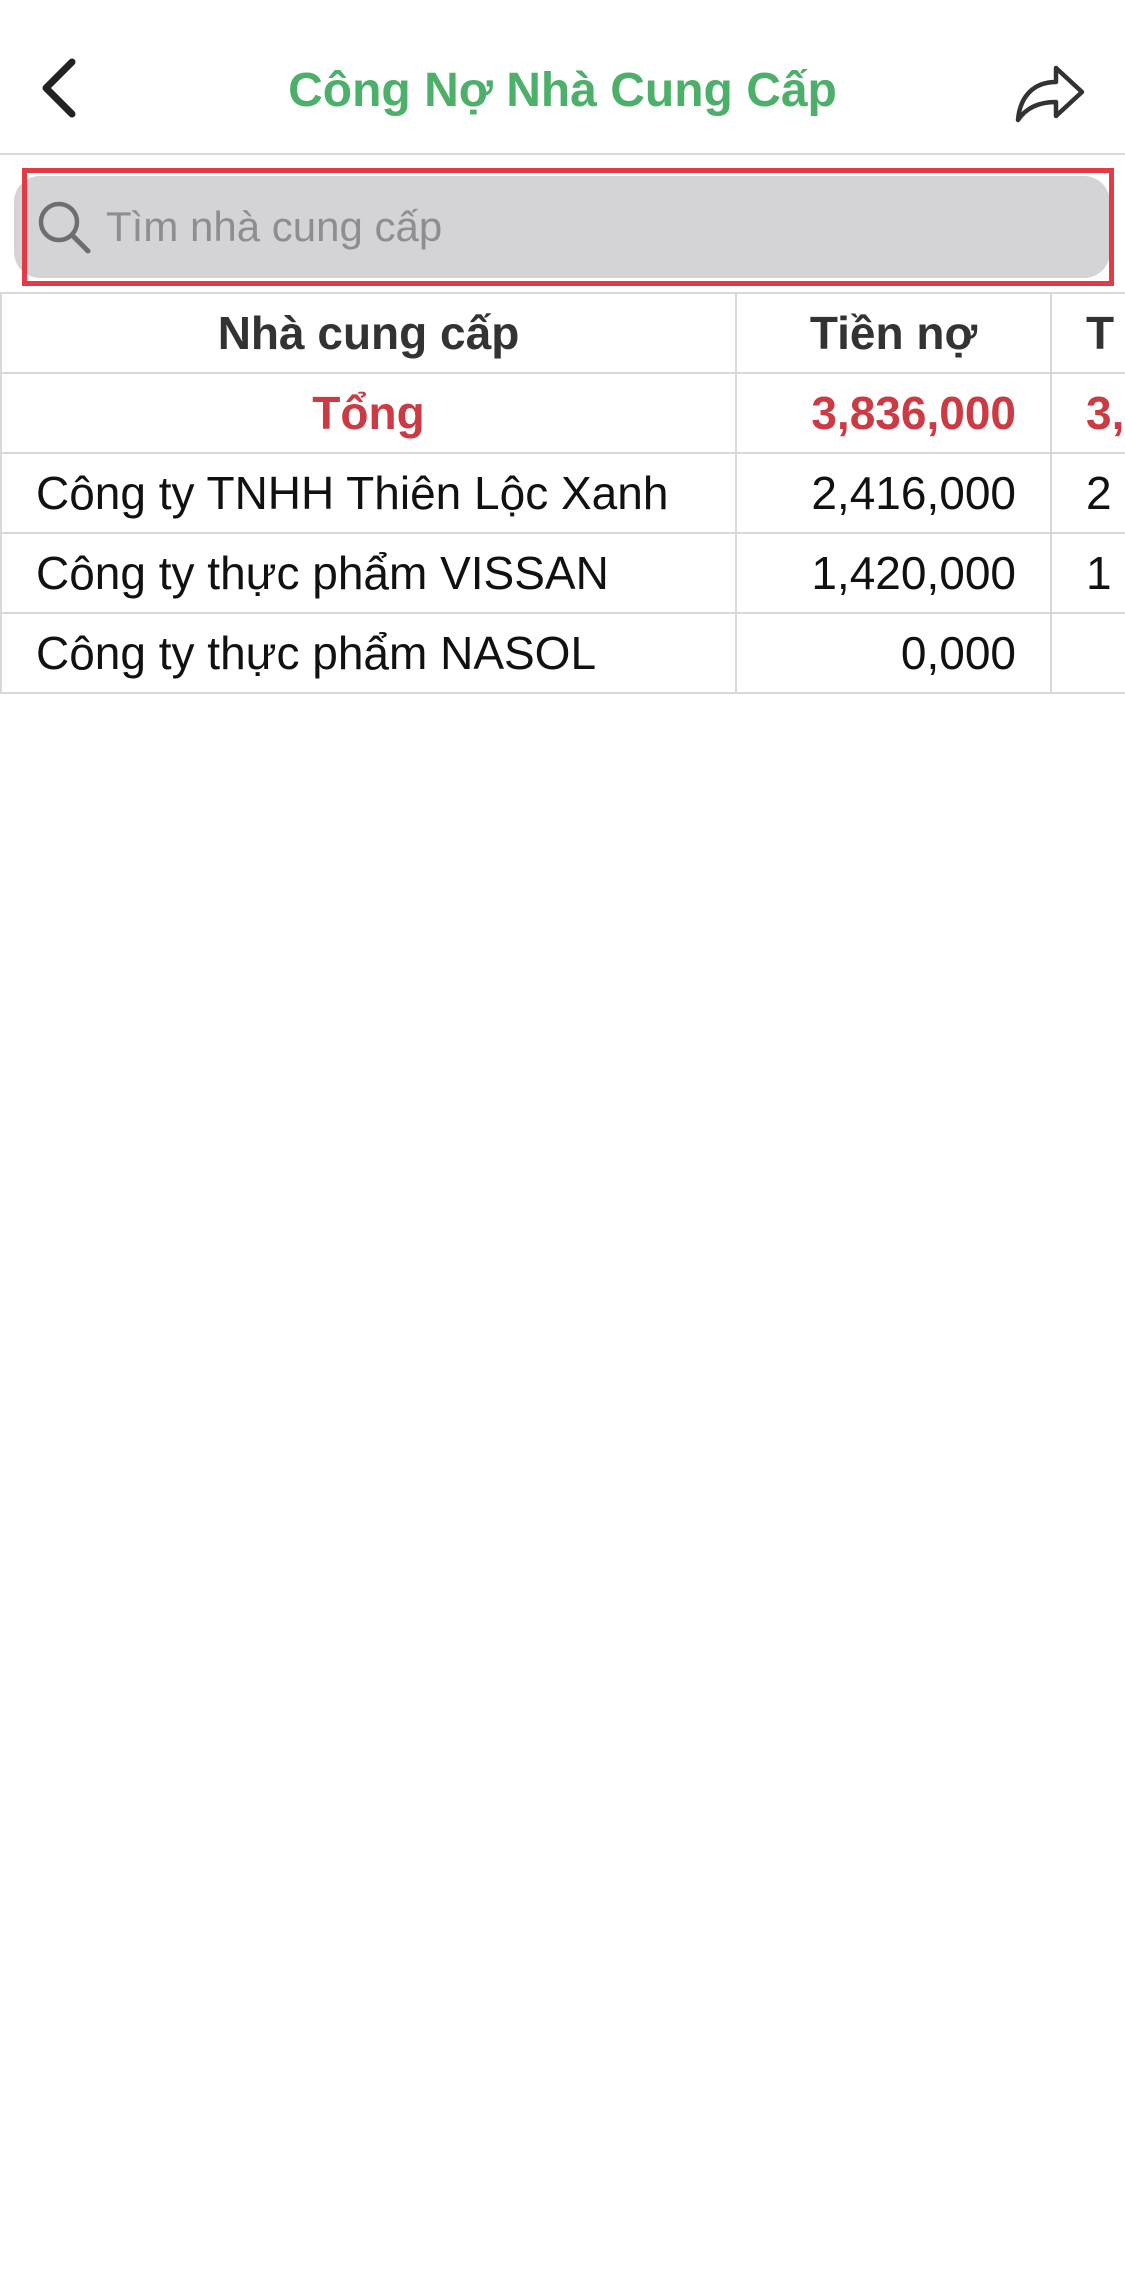  Describe the element at coordinates (893, 653) in the screenshot. I see `supplier-debt: 0,000` at that location.